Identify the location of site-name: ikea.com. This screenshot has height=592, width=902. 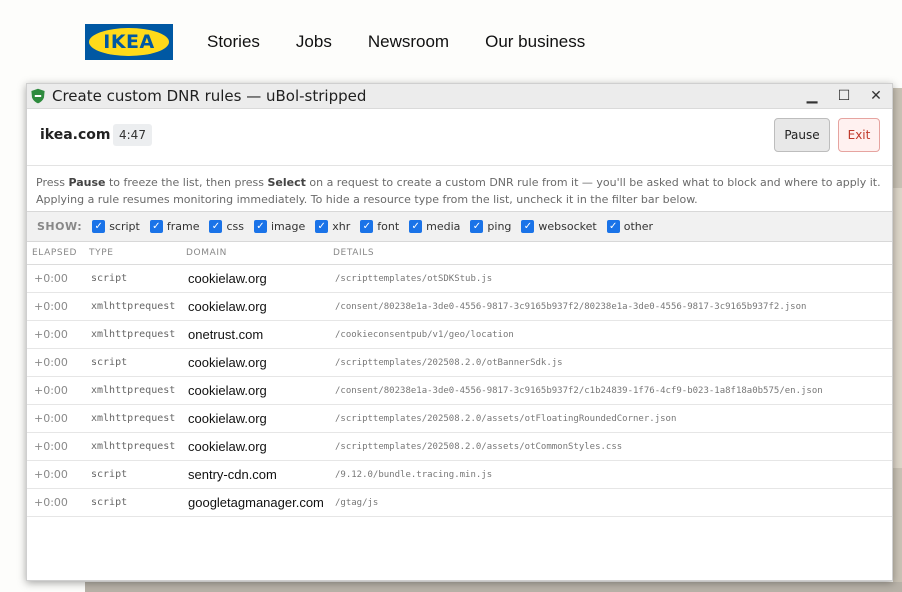
(75, 135).